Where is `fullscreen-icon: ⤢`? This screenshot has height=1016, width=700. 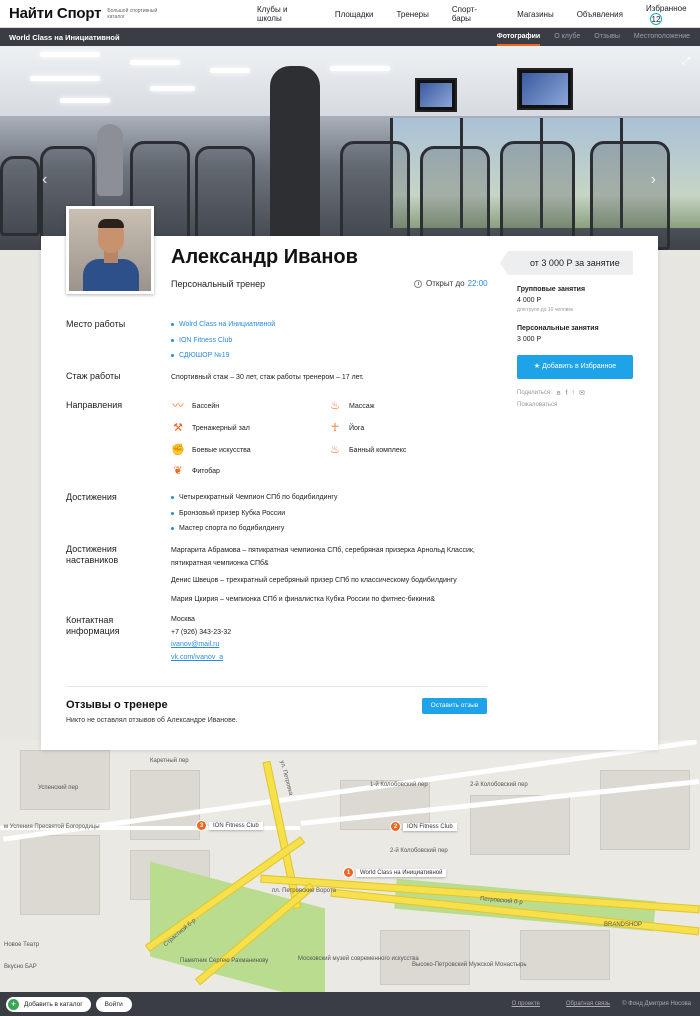 fullscreen-icon: ⤢ is located at coordinates (686, 61).